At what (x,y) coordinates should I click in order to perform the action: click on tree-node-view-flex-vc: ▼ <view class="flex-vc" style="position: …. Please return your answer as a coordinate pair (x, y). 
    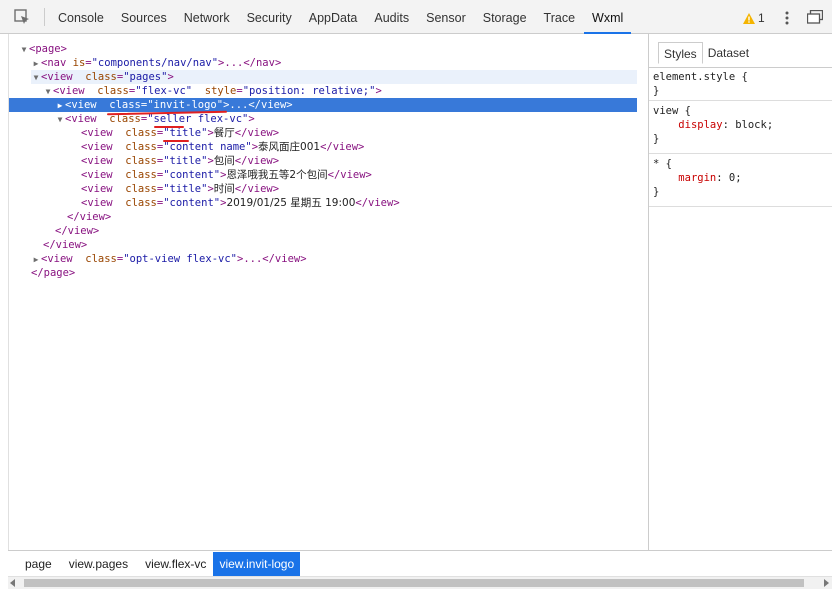
    Looking at the image, I should click on (357, 91).